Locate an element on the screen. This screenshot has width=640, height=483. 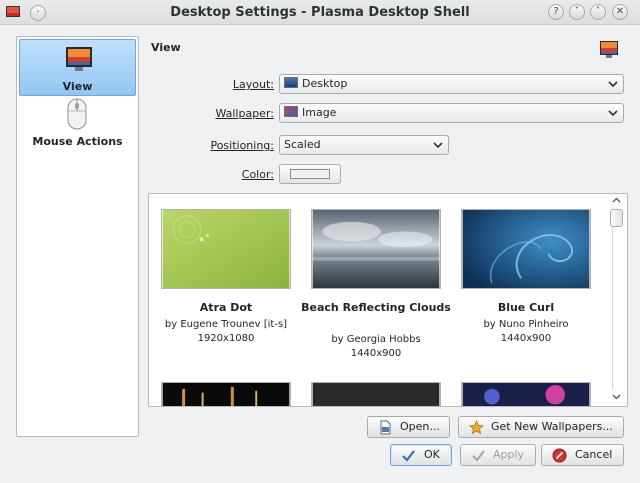
mouse-icon is located at coordinates (77, 114).